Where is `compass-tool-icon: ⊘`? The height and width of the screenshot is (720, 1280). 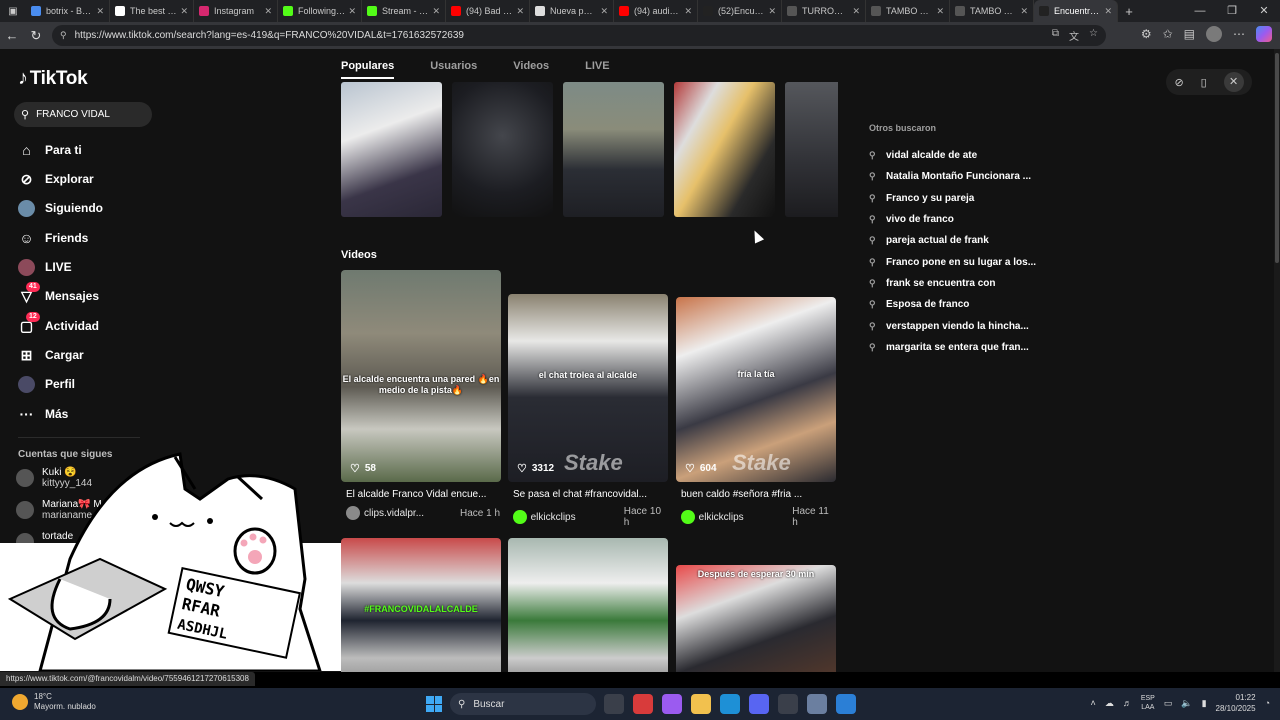 compass-tool-icon: ⊘ is located at coordinates (1178, 82).